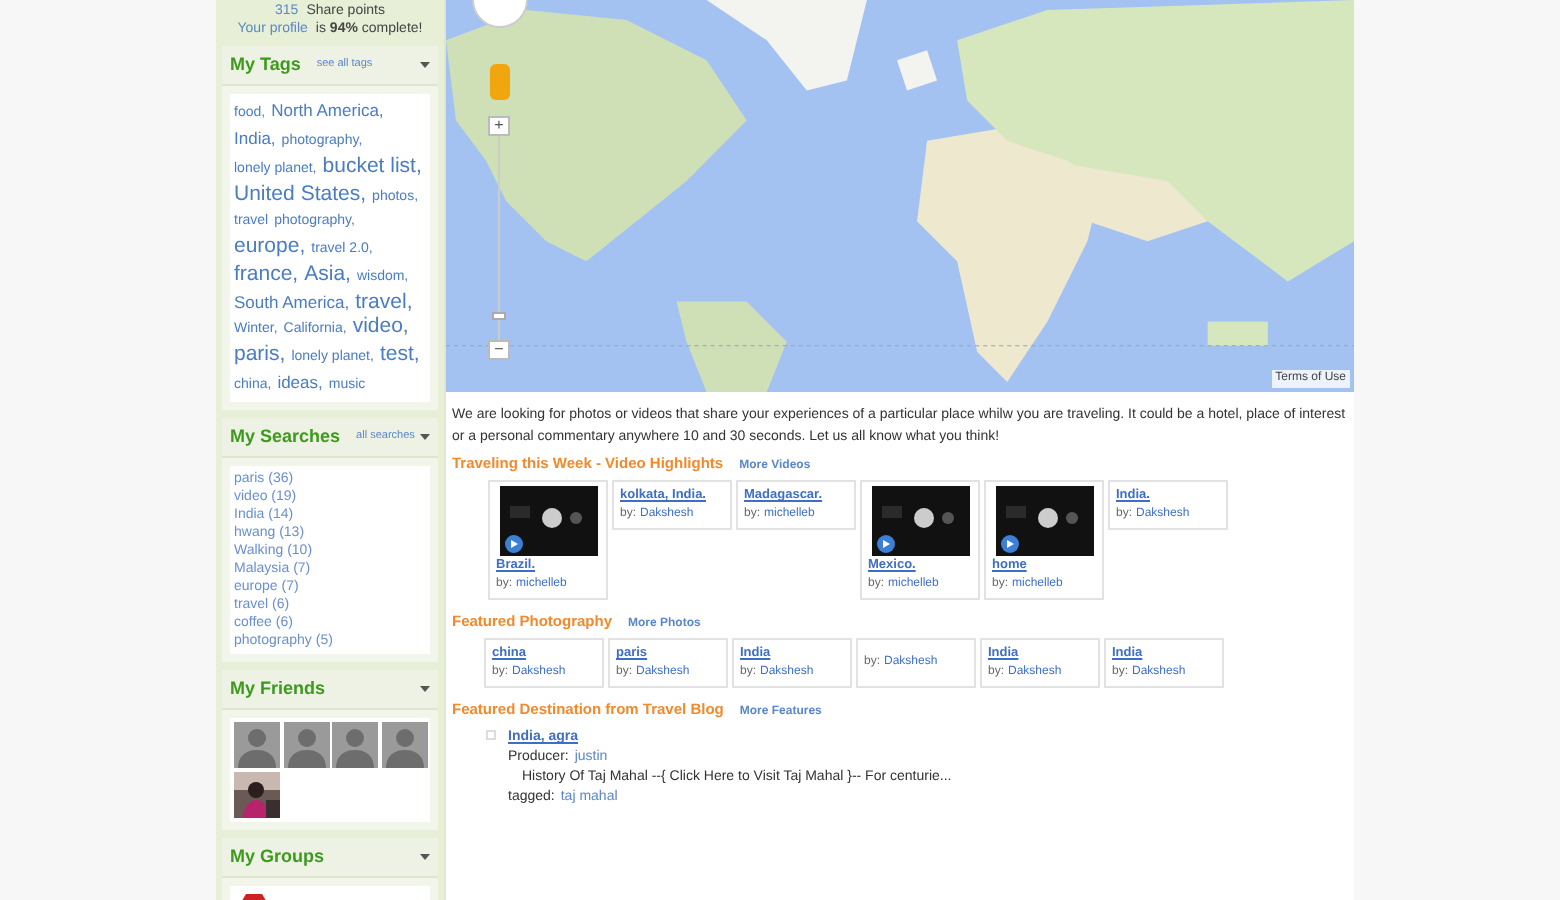  What do you see at coordinates (277, 856) in the screenshot?
I see `panel-title: My Groups` at bounding box center [277, 856].